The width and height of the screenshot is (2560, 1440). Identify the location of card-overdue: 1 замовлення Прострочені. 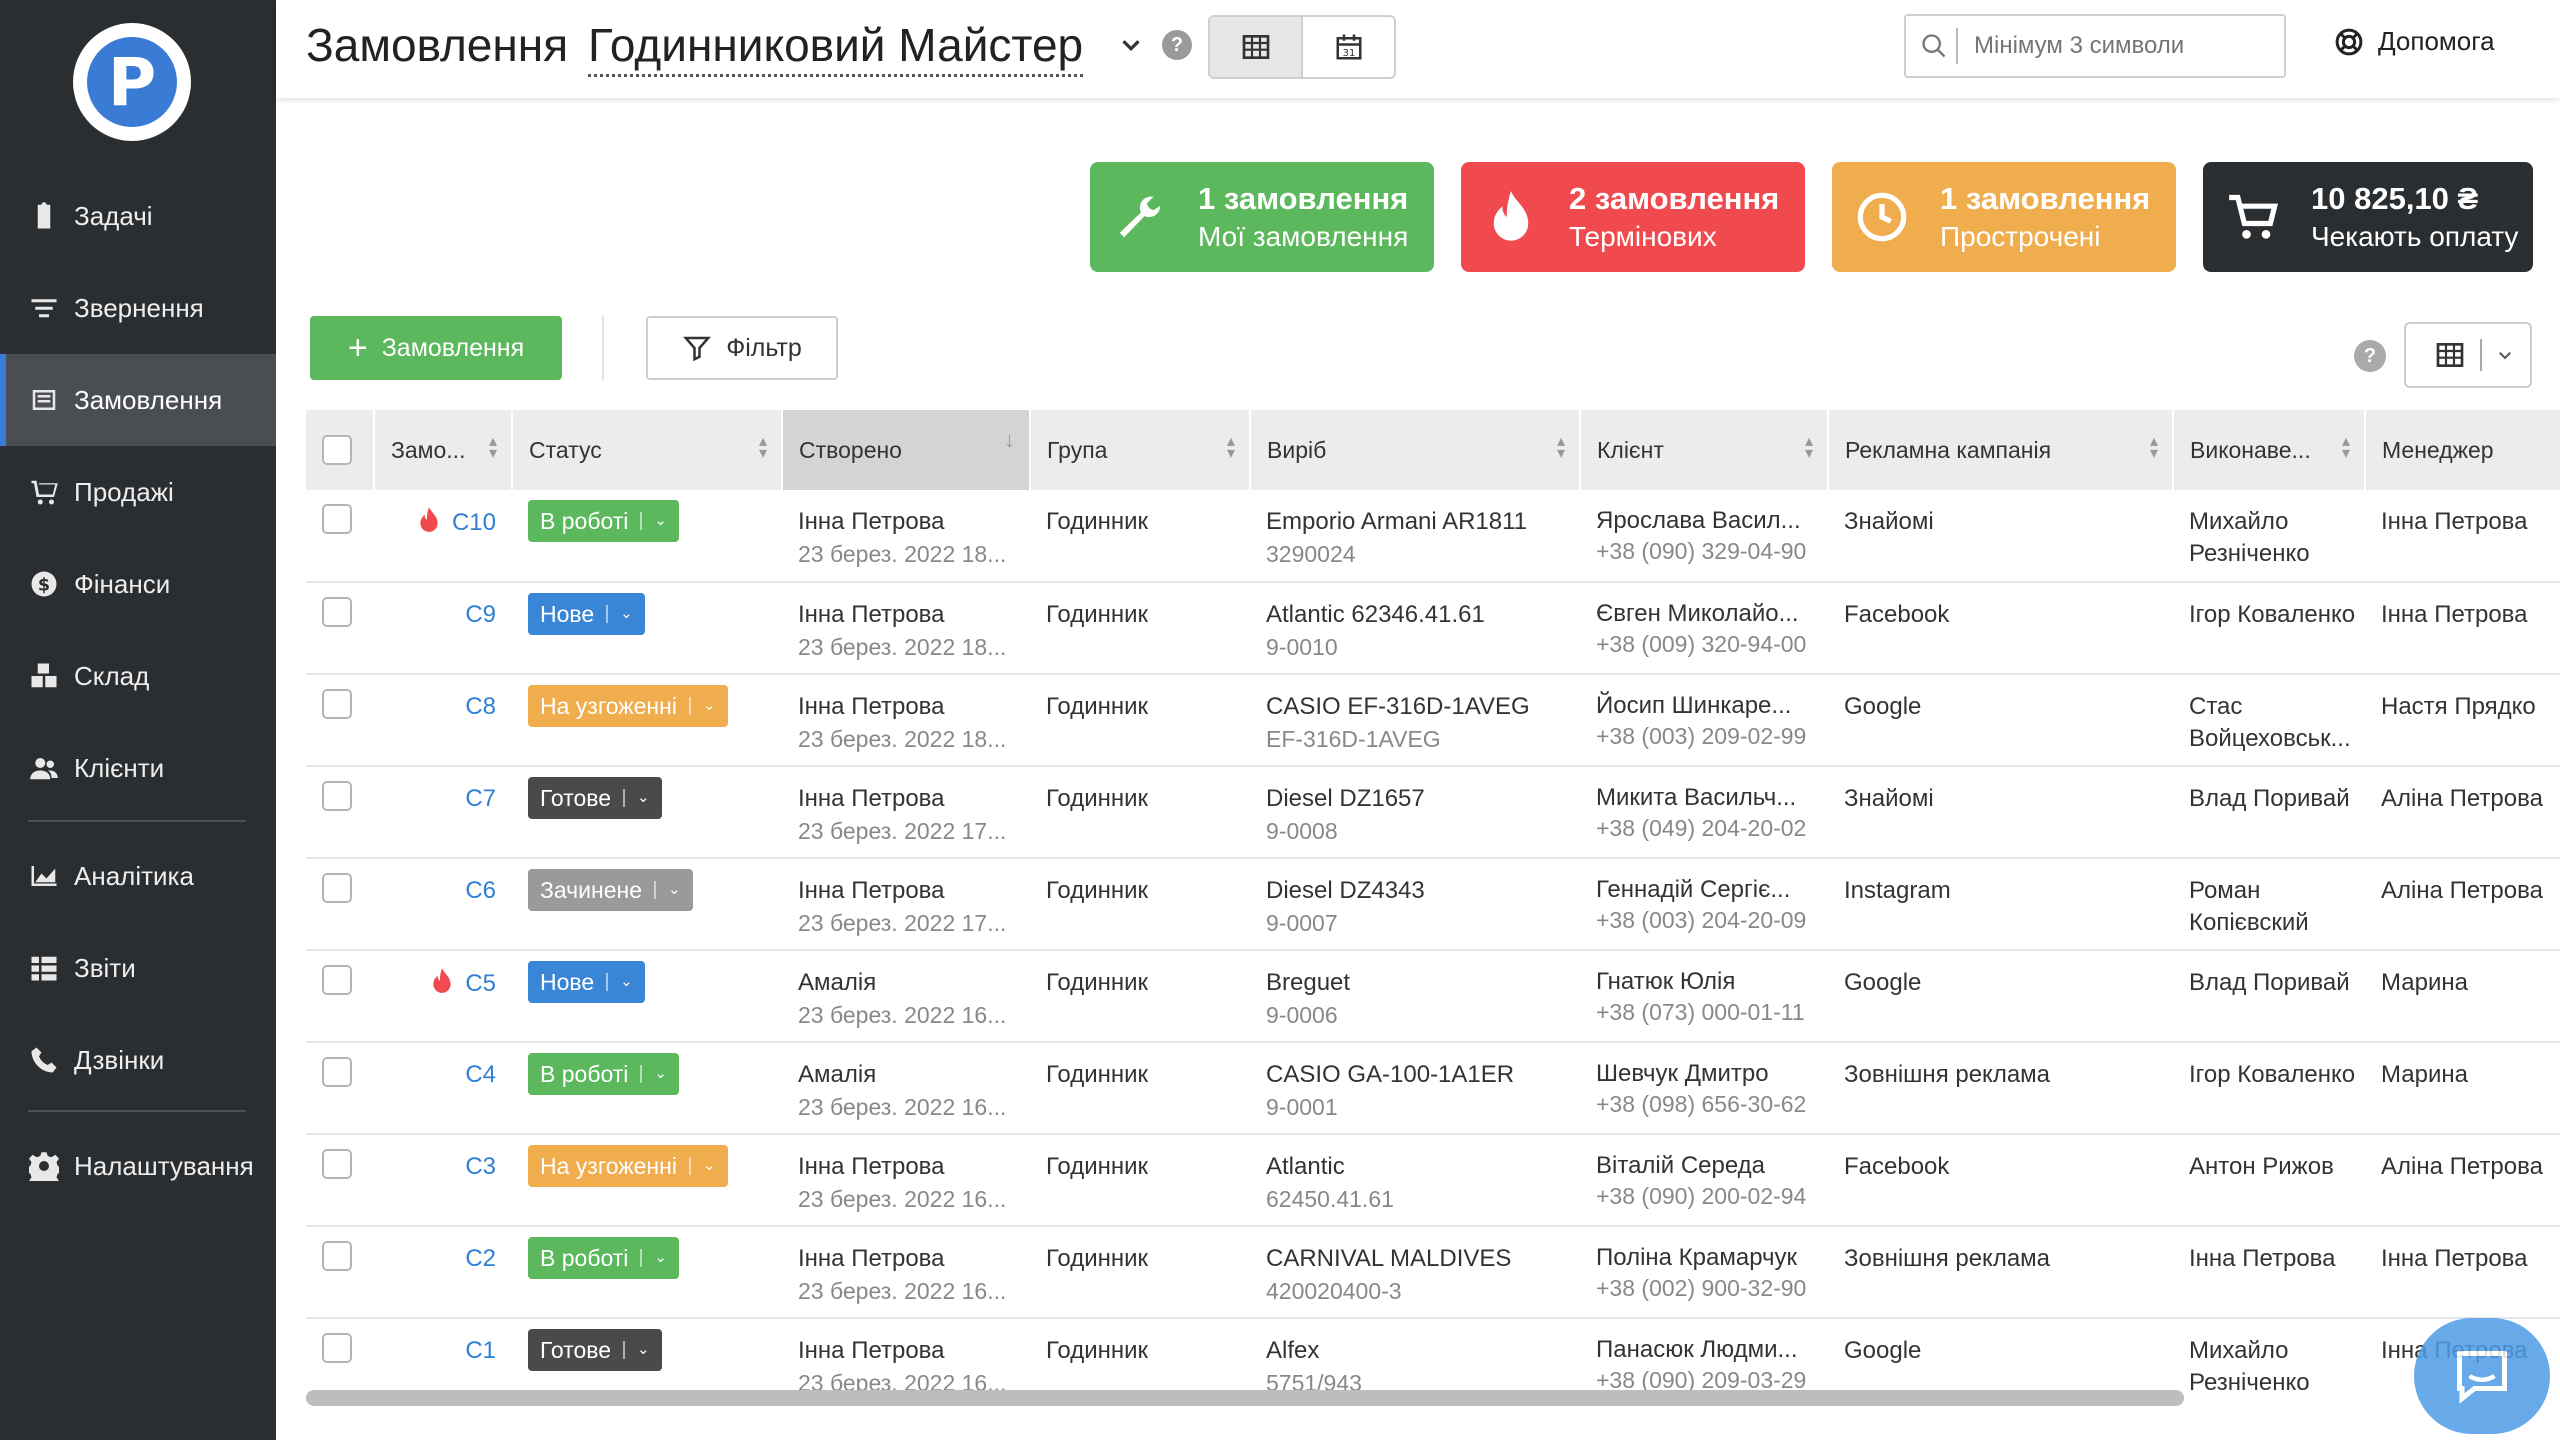
(2004, 217).